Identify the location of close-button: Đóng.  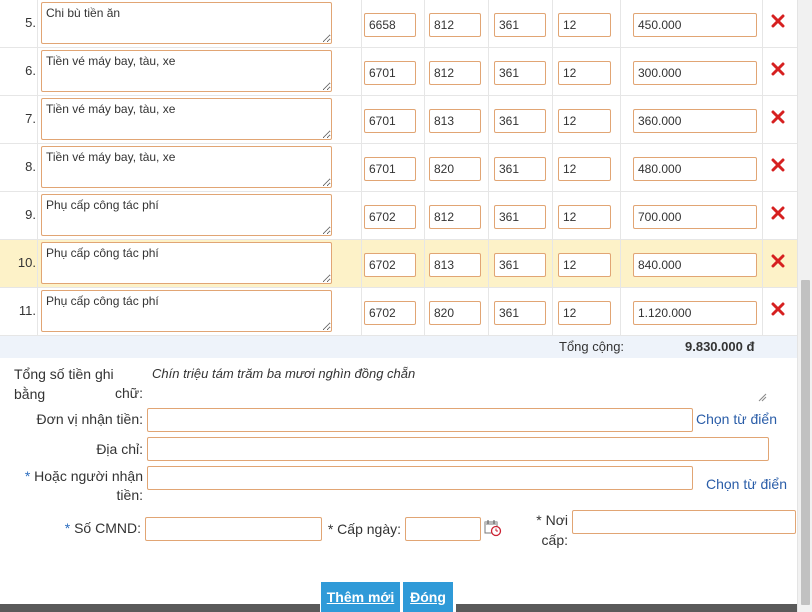
(428, 597).